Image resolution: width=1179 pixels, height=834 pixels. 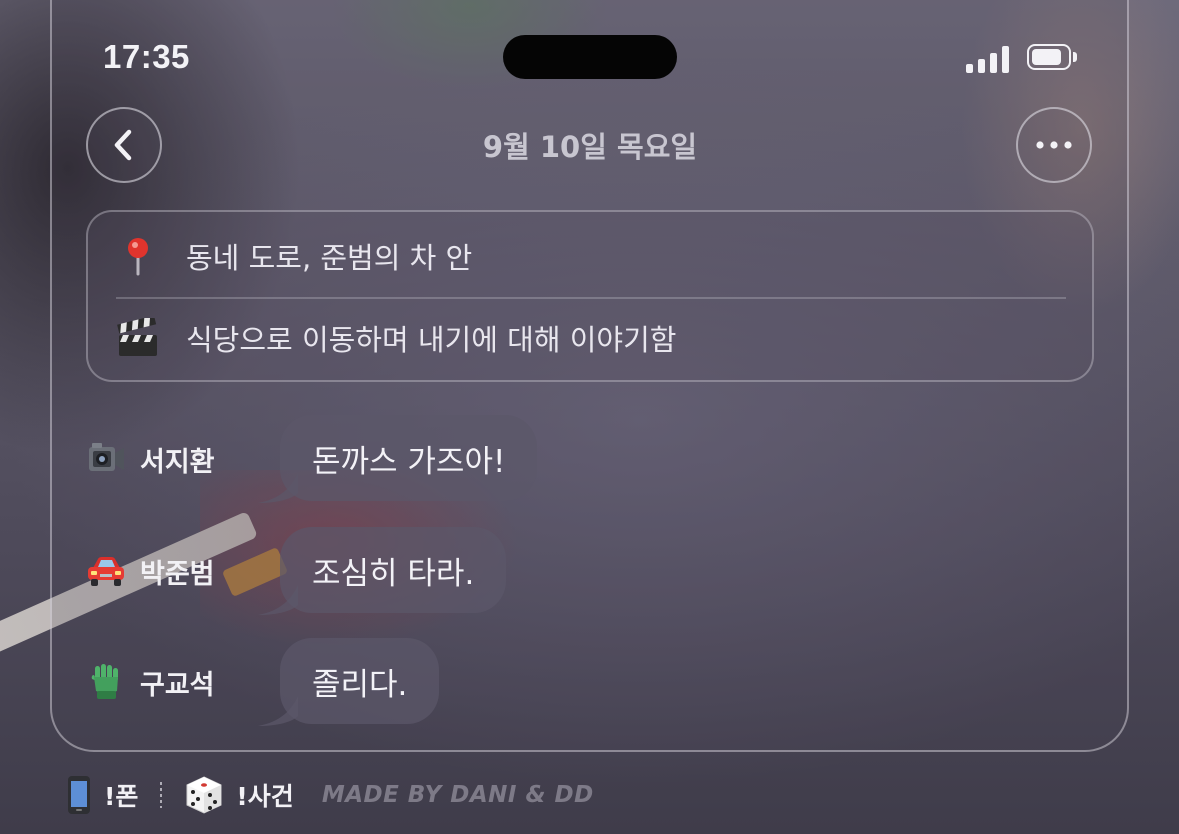 What do you see at coordinates (1052, 57) in the screenshot?
I see `battery-icon` at bounding box center [1052, 57].